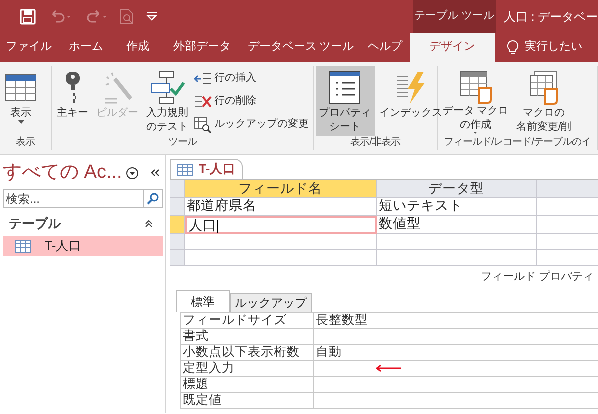 This screenshot has width=598, height=414. I want to click on property-name: 書式, so click(247, 336).